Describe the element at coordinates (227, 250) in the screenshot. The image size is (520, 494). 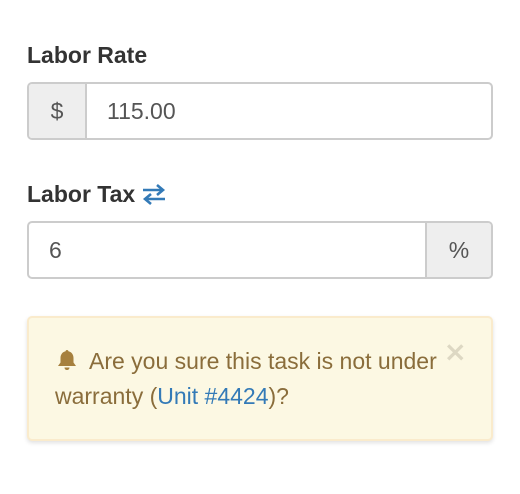
I see `labor-tax-input` at that location.